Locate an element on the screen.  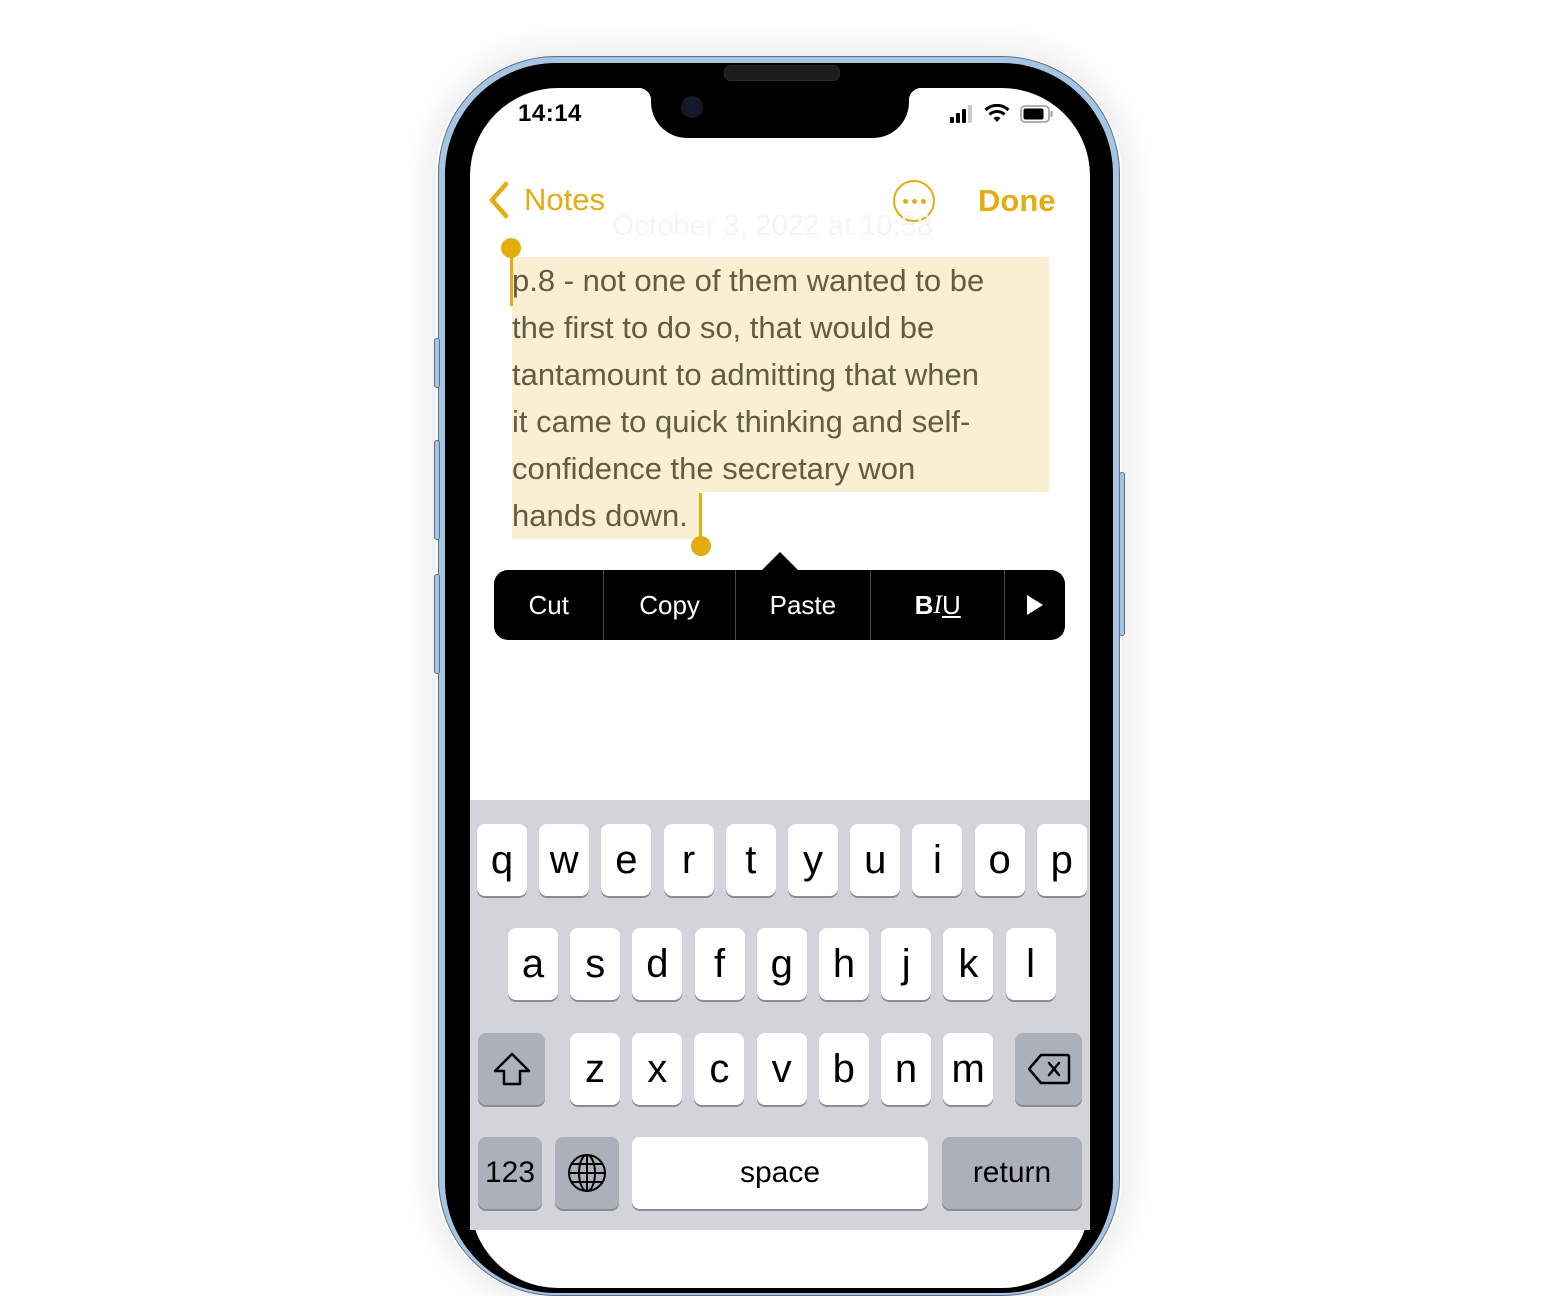
shift-key is located at coordinates (511, 1069).